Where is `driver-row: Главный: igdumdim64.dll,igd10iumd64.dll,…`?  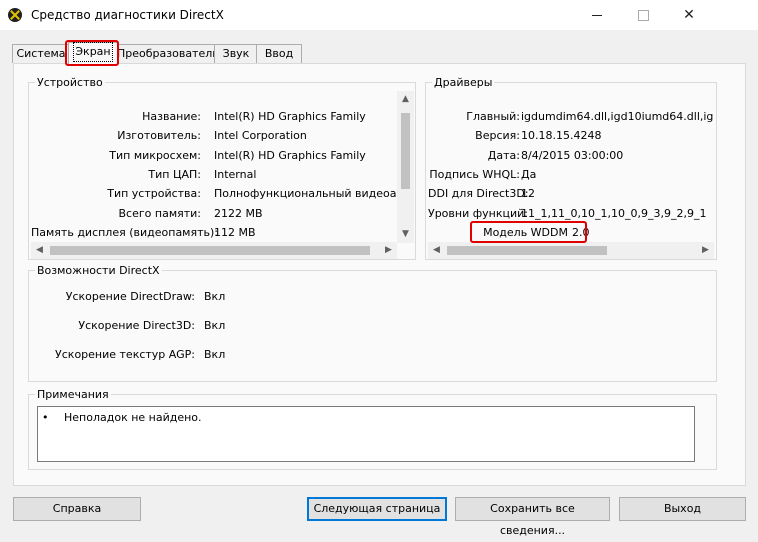
driver-row: Главный: igdumdim64.dll,igd10iumd64.dll,… is located at coordinates (590, 116).